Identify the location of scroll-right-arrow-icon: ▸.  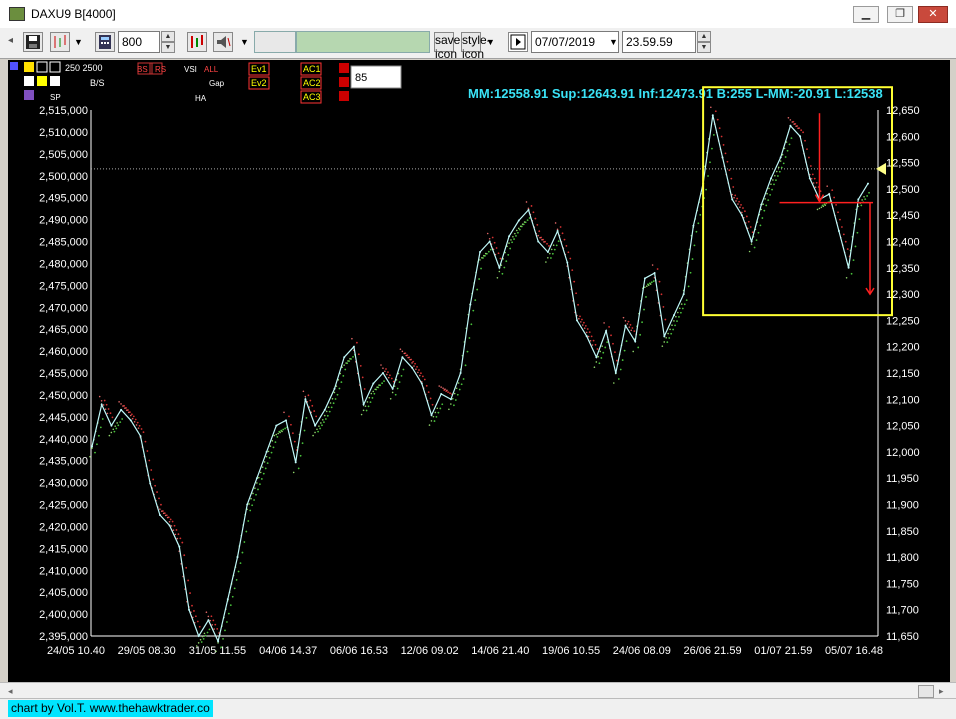
(941, 691).